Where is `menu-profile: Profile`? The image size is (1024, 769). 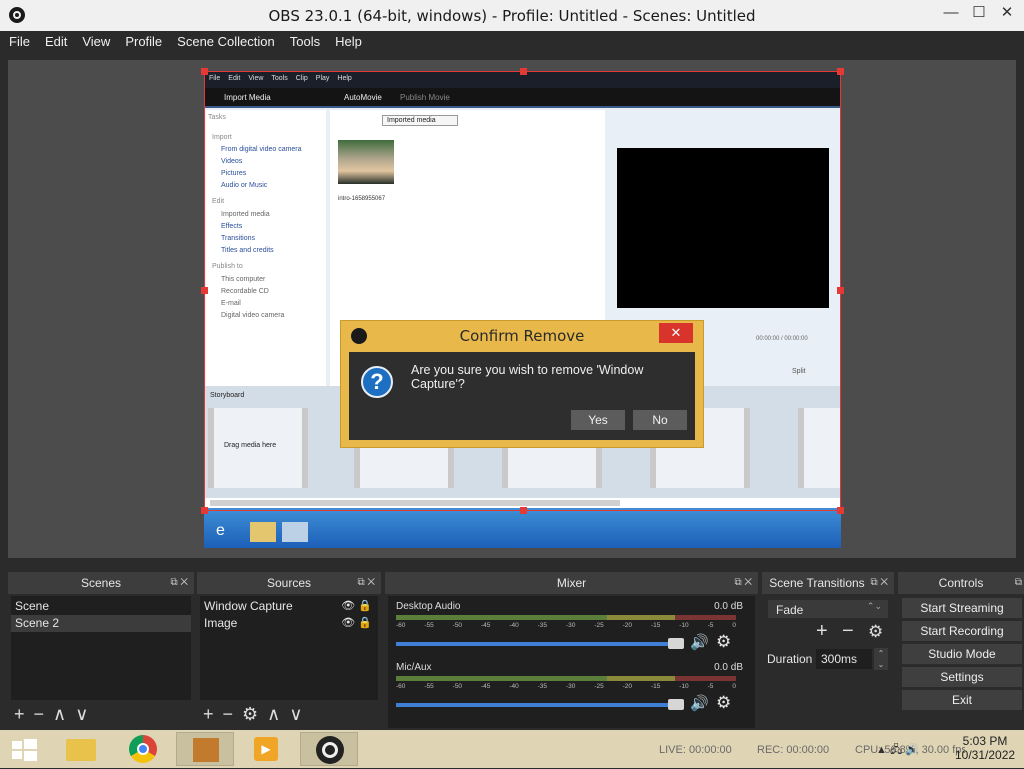 menu-profile: Profile is located at coordinates (142, 40).